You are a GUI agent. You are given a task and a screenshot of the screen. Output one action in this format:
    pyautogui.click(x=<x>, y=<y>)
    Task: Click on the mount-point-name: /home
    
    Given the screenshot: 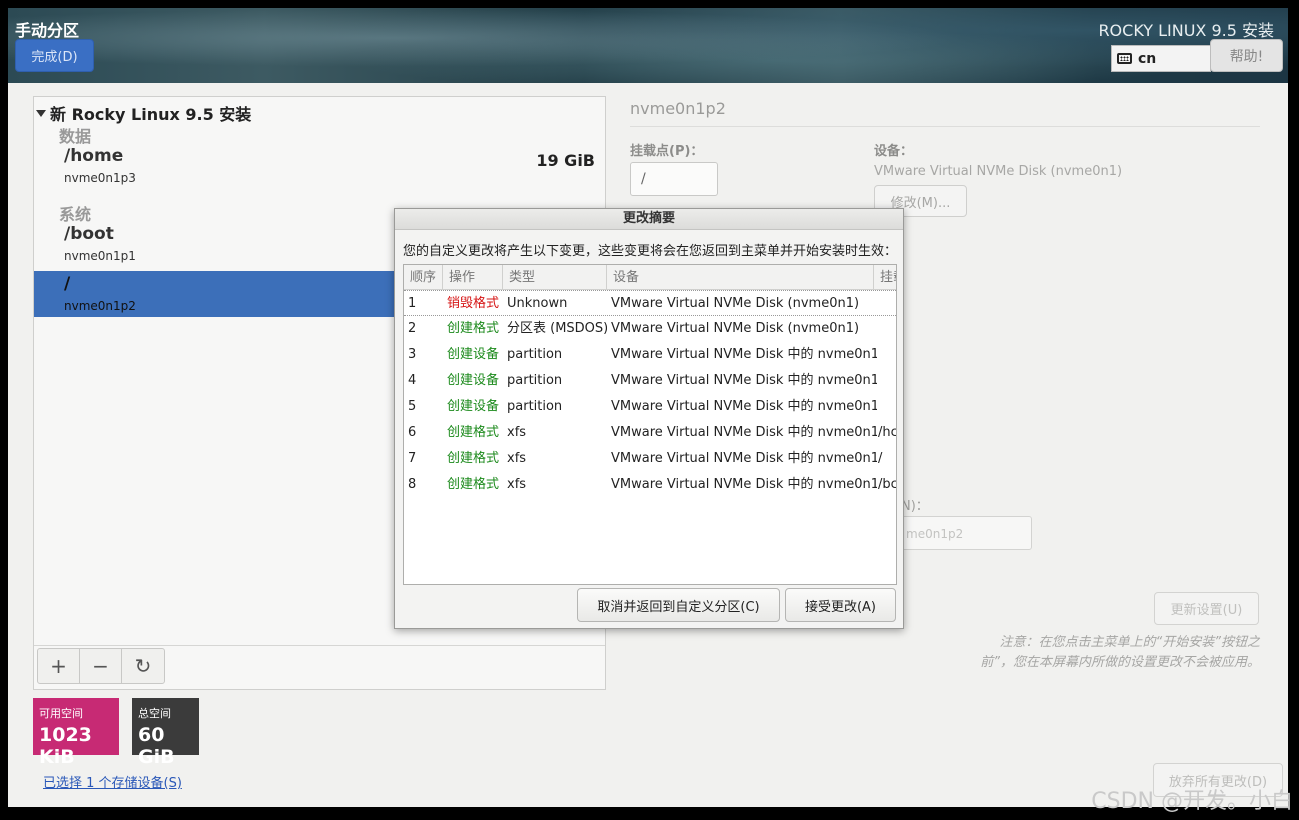 What is the action you would take?
    pyautogui.click(x=94, y=156)
    